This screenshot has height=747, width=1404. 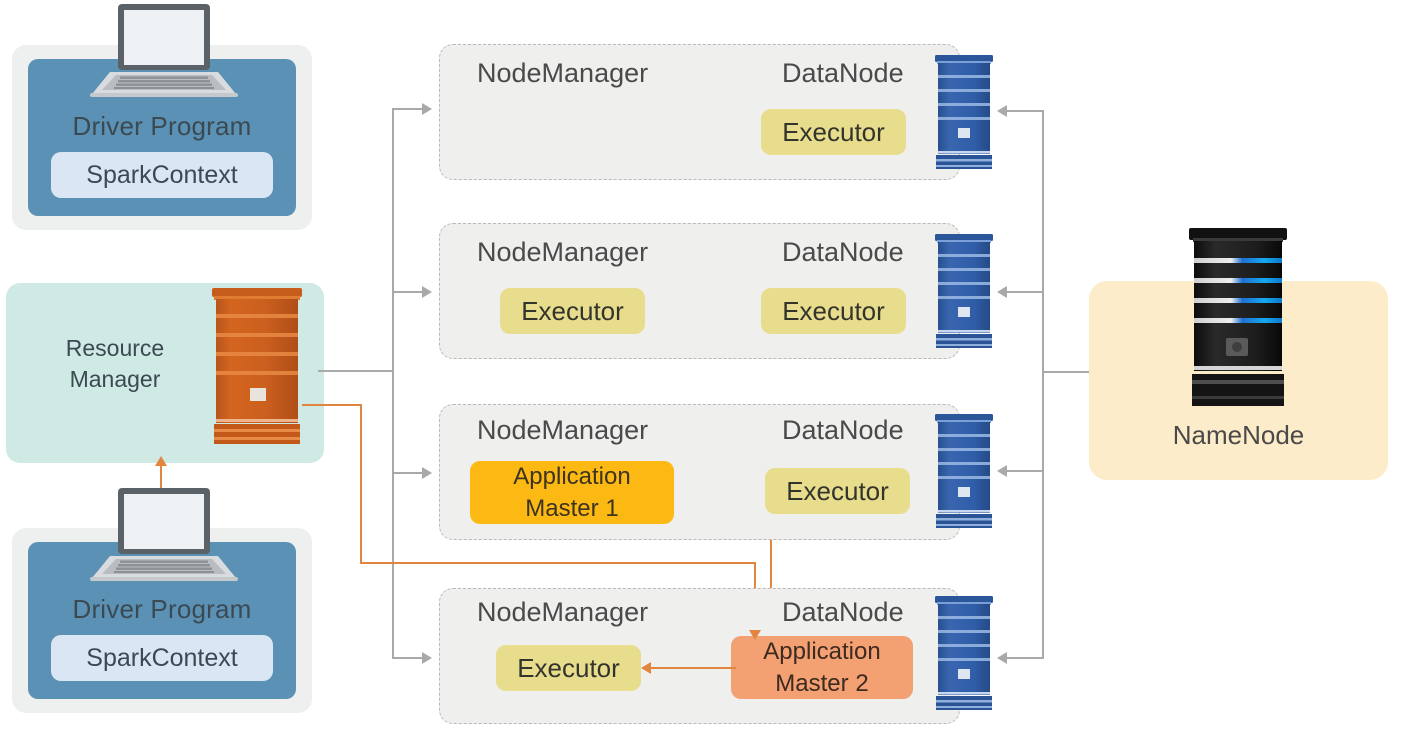 I want to click on connector-rm-to-am2-seg1, so click(x=332, y=405).